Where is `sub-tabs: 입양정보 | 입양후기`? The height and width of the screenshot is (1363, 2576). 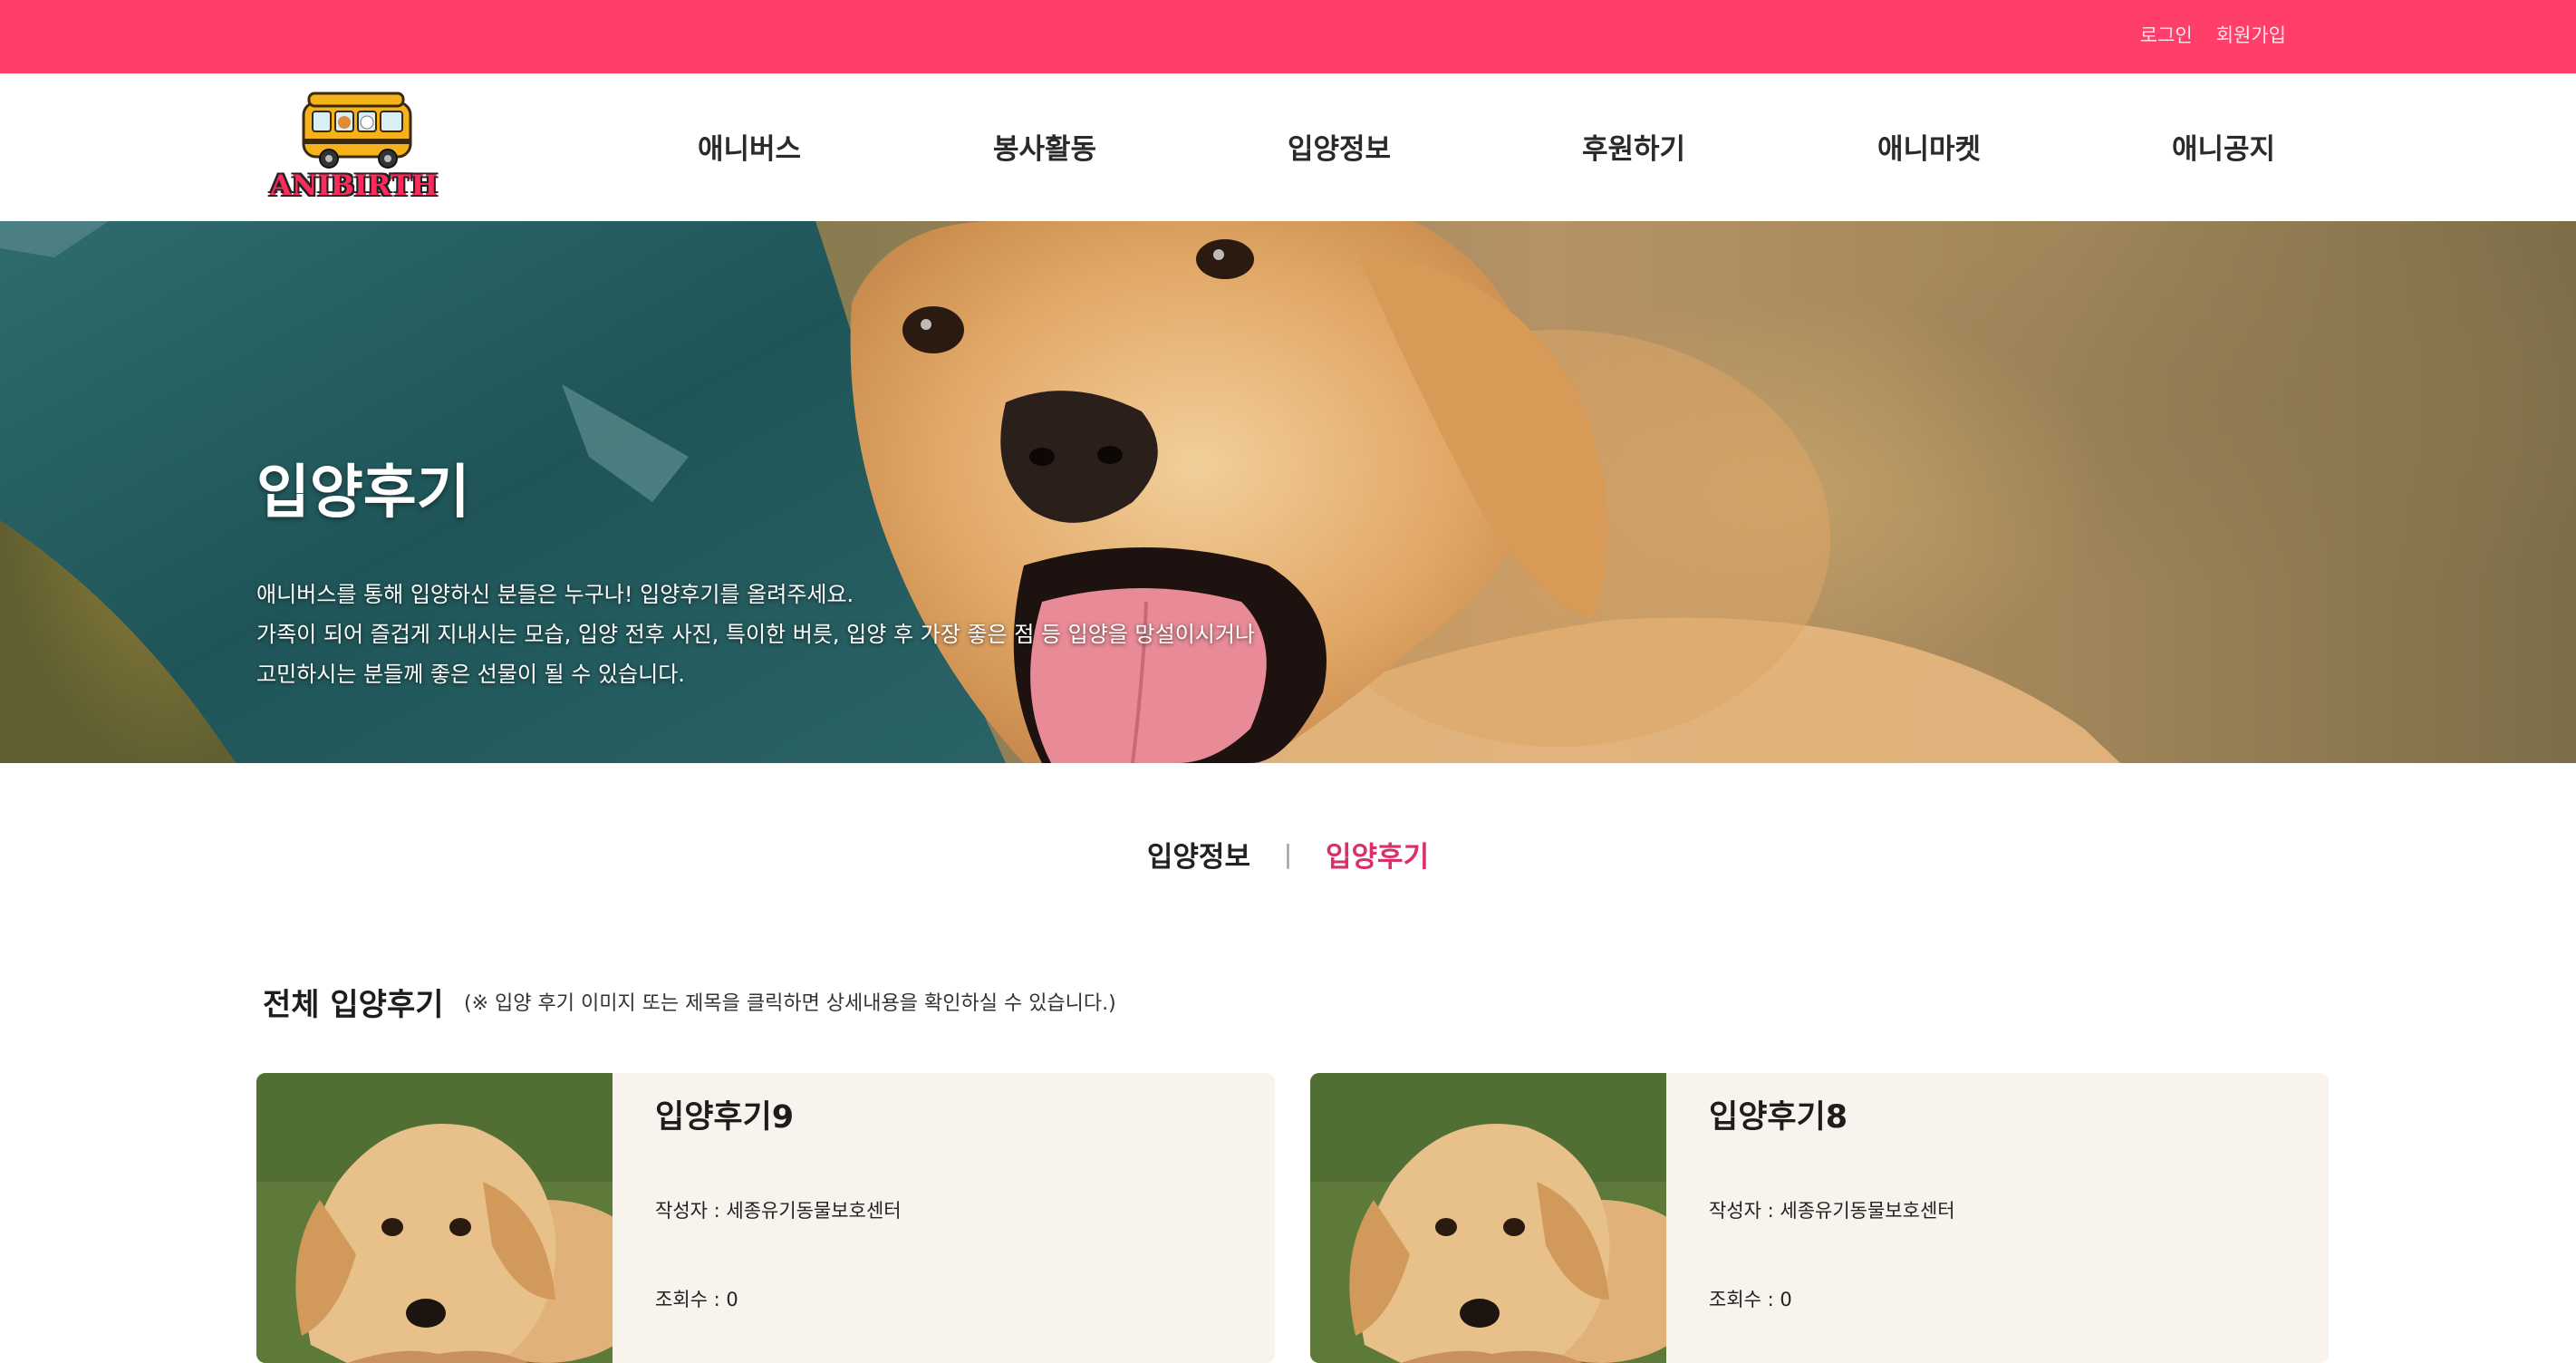 sub-tabs: 입양정보 | 입양후기 is located at coordinates (1288, 854).